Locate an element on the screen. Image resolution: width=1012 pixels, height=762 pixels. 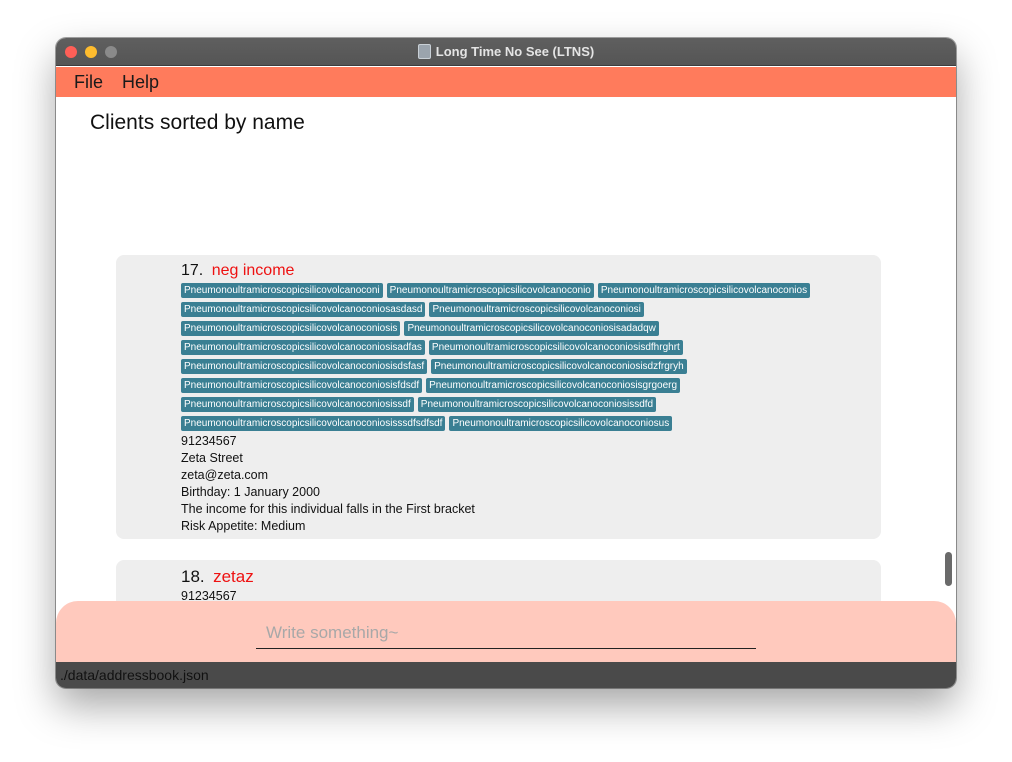
command-input is located at coordinates (506, 633).